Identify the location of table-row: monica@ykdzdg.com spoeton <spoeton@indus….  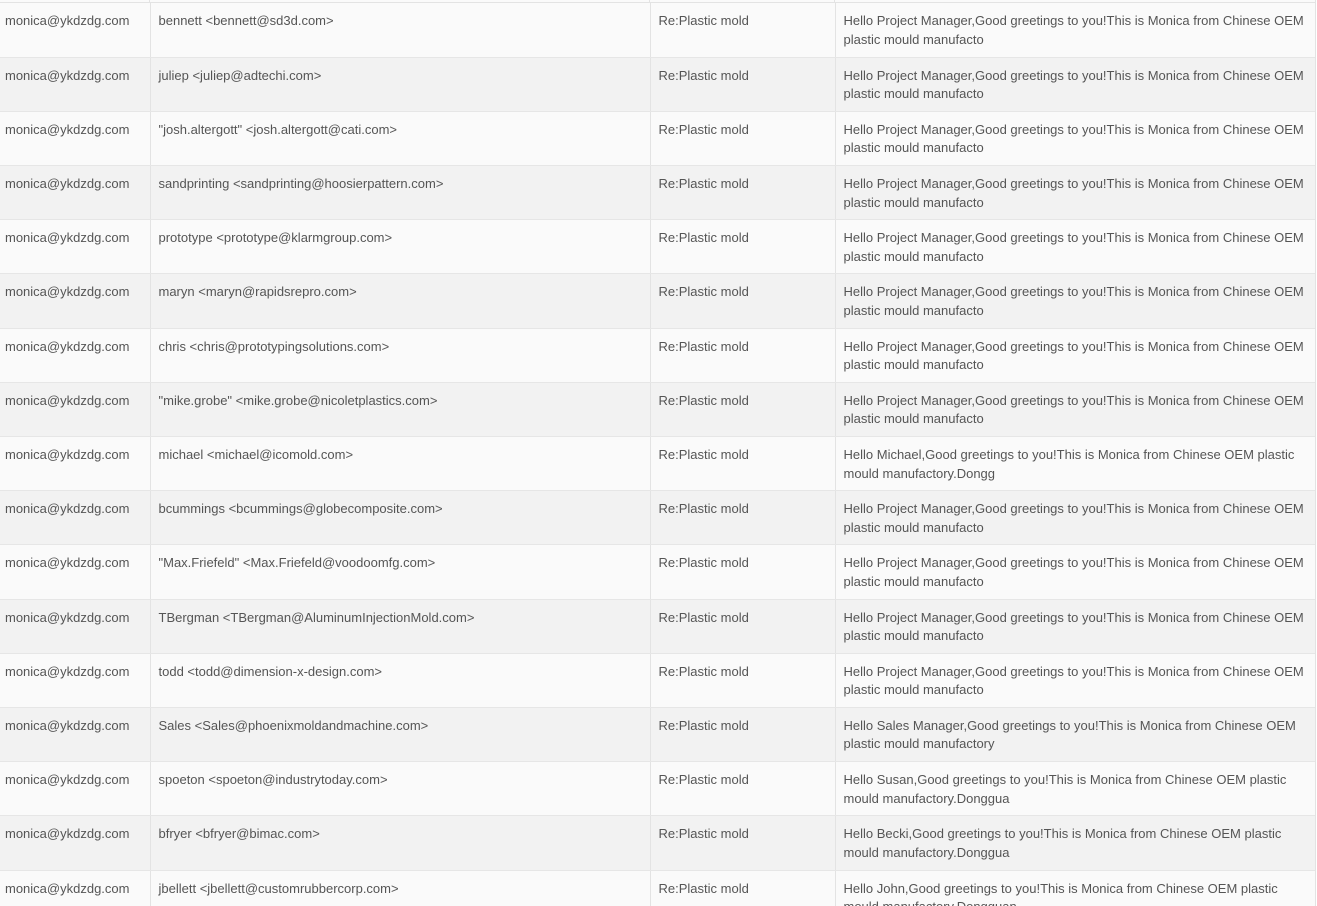
(657, 789).